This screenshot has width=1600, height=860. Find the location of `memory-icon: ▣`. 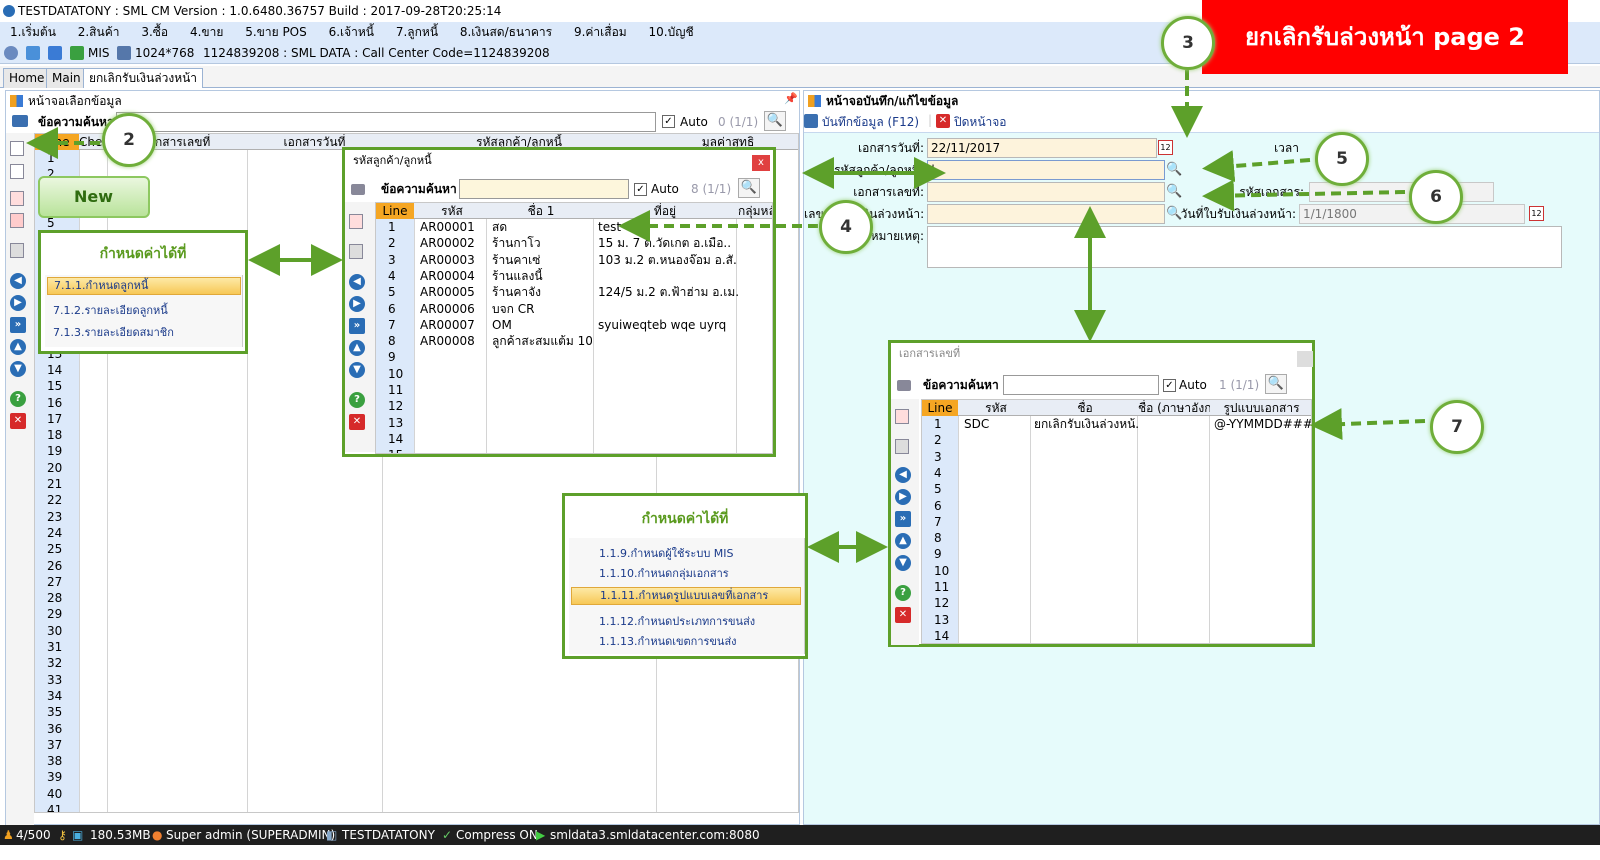

memory-icon: ▣ is located at coordinates (78, 835).